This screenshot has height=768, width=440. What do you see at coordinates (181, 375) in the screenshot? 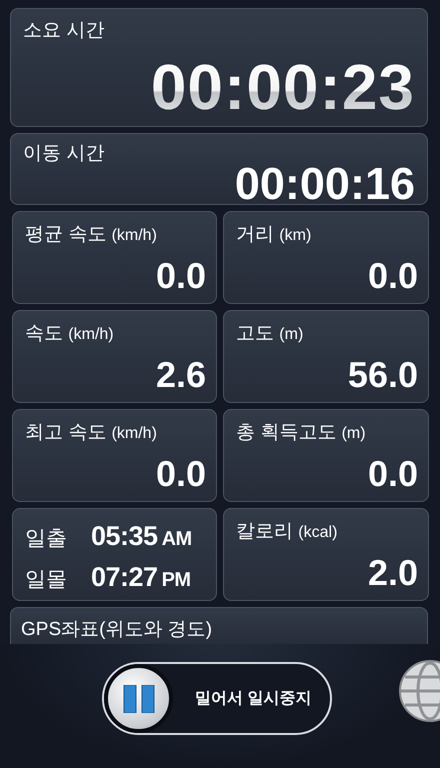
I see `stat-value: 2.6` at bounding box center [181, 375].